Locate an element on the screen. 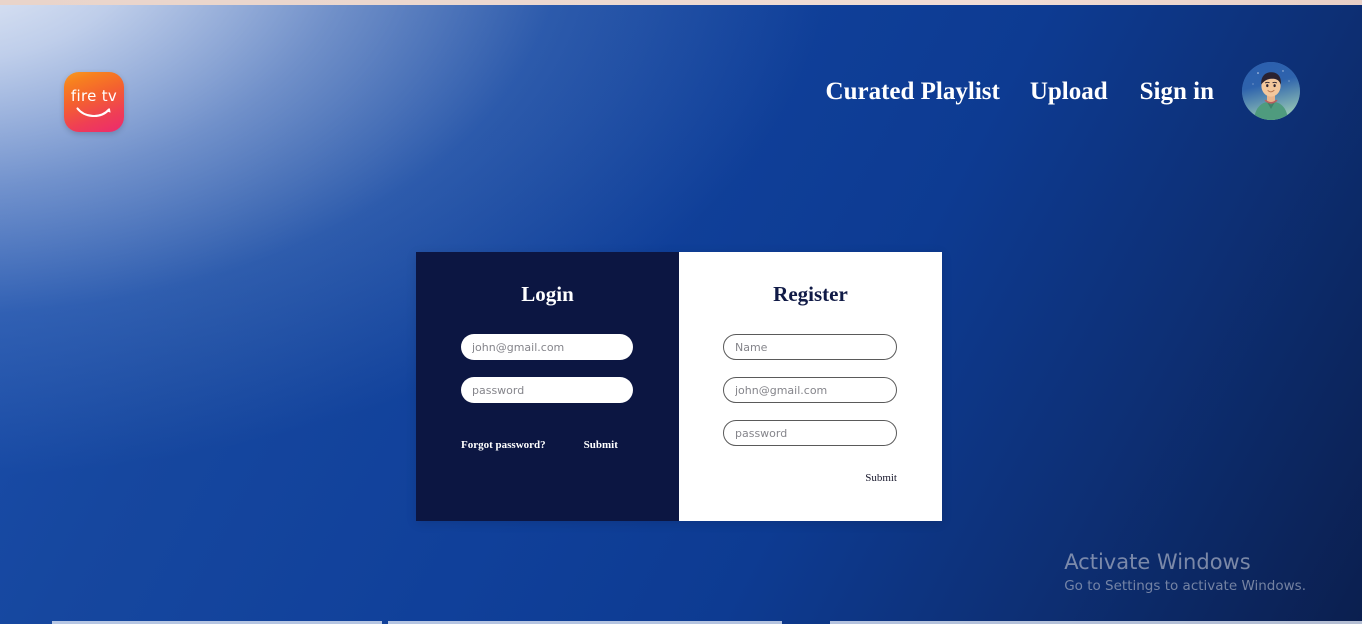 Image resolution: width=1362 pixels, height=624 pixels. main-navigation: Curated Playlist Upload Sign in is located at coordinates (1063, 91).